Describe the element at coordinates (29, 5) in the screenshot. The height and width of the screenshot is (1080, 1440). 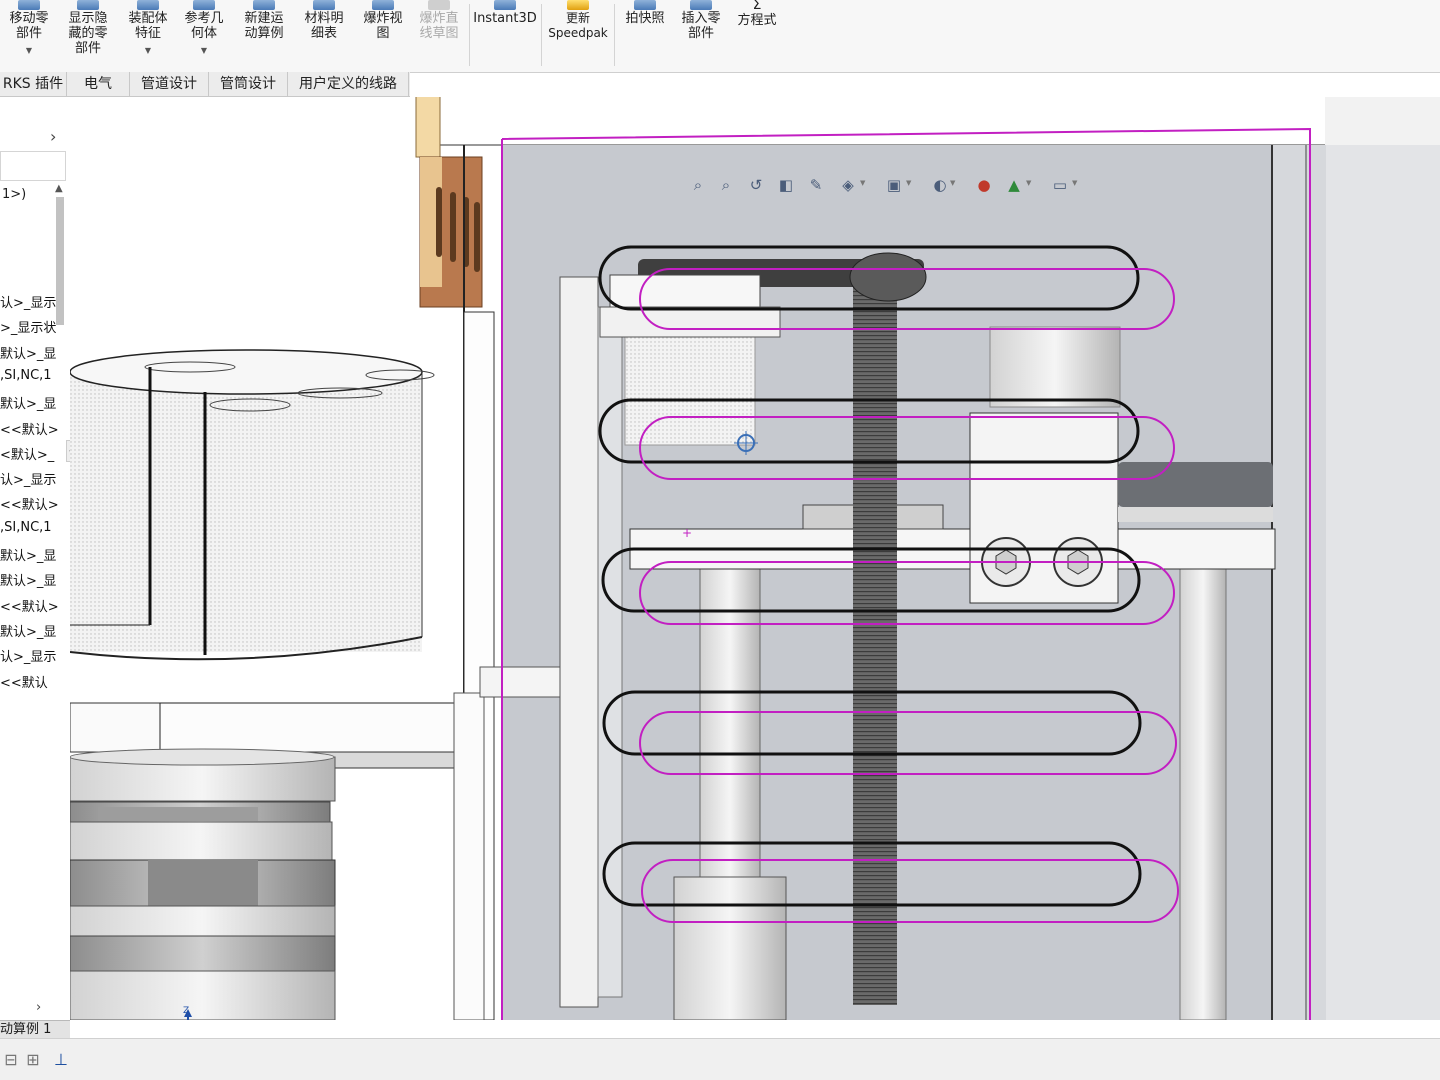
I see `move-component-icon` at that location.